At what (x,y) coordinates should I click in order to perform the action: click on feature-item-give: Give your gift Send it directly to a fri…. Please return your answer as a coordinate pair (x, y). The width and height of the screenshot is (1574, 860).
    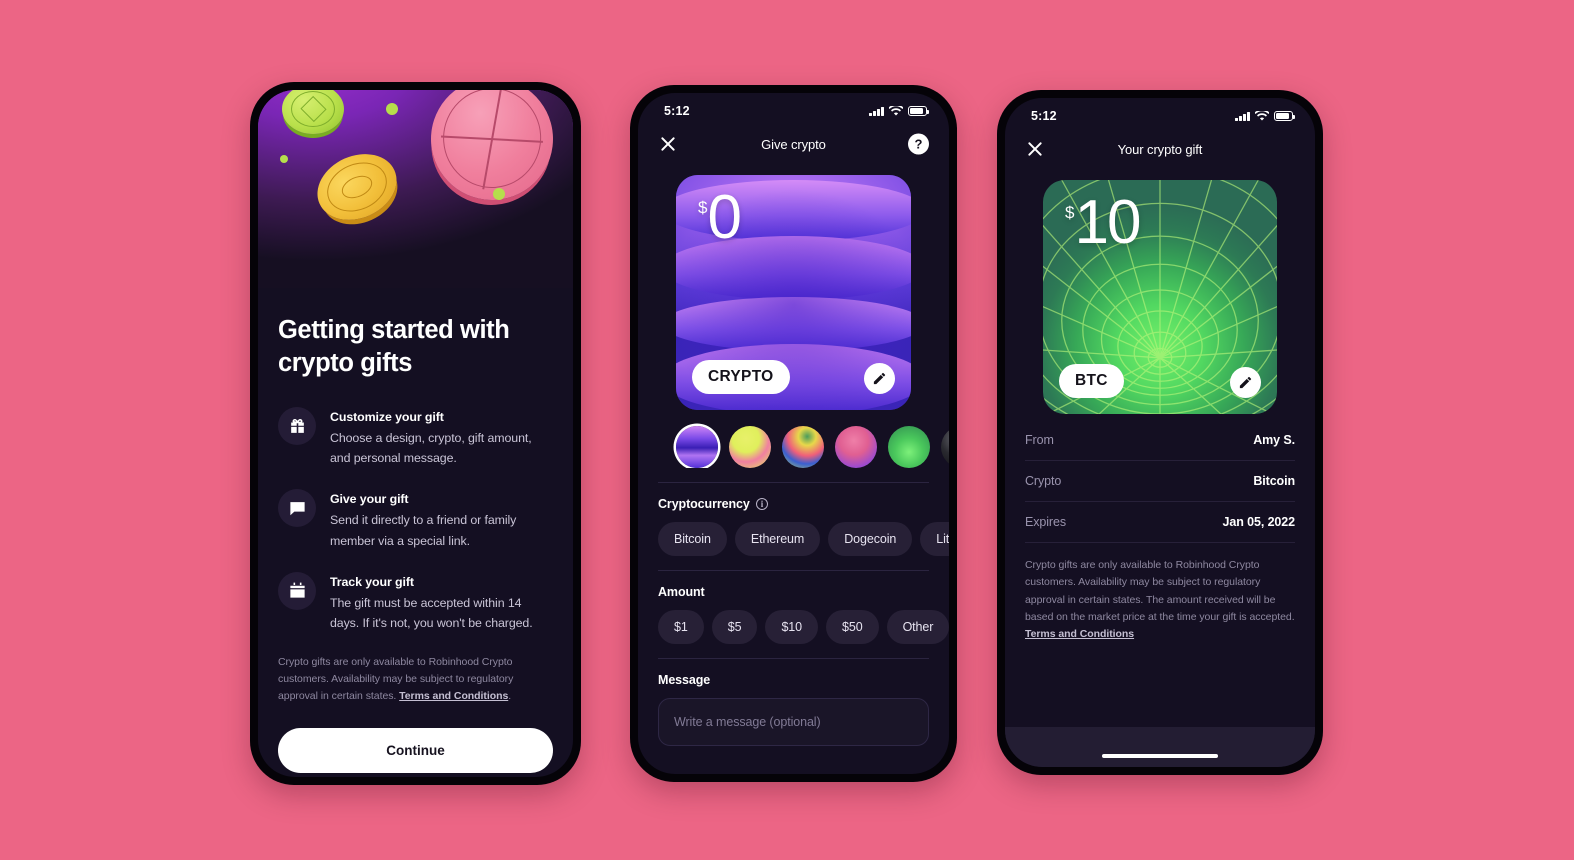
    Looking at the image, I should click on (415, 519).